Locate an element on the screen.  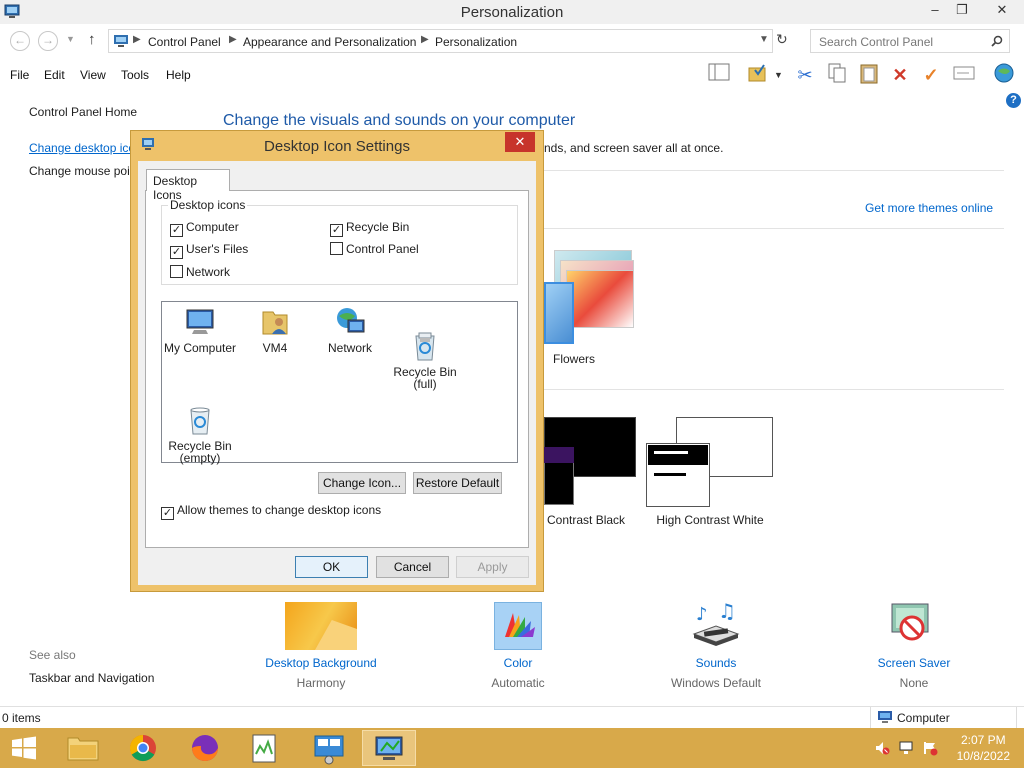
breadcrumb-personalization: Personalization is located at coordinates (476, 42).